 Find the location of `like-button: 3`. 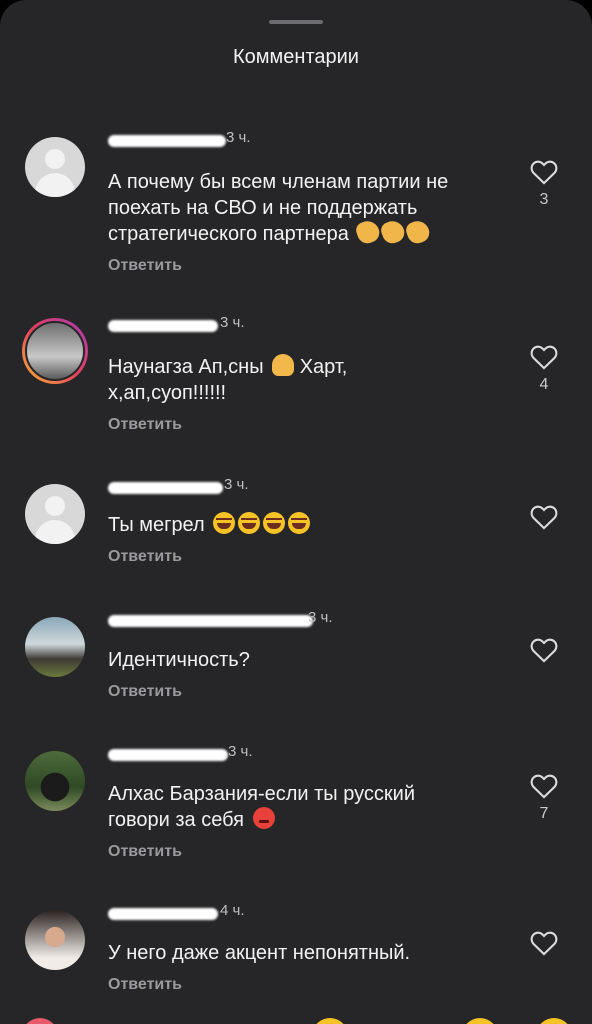

like-button: 3 is located at coordinates (546, 184).